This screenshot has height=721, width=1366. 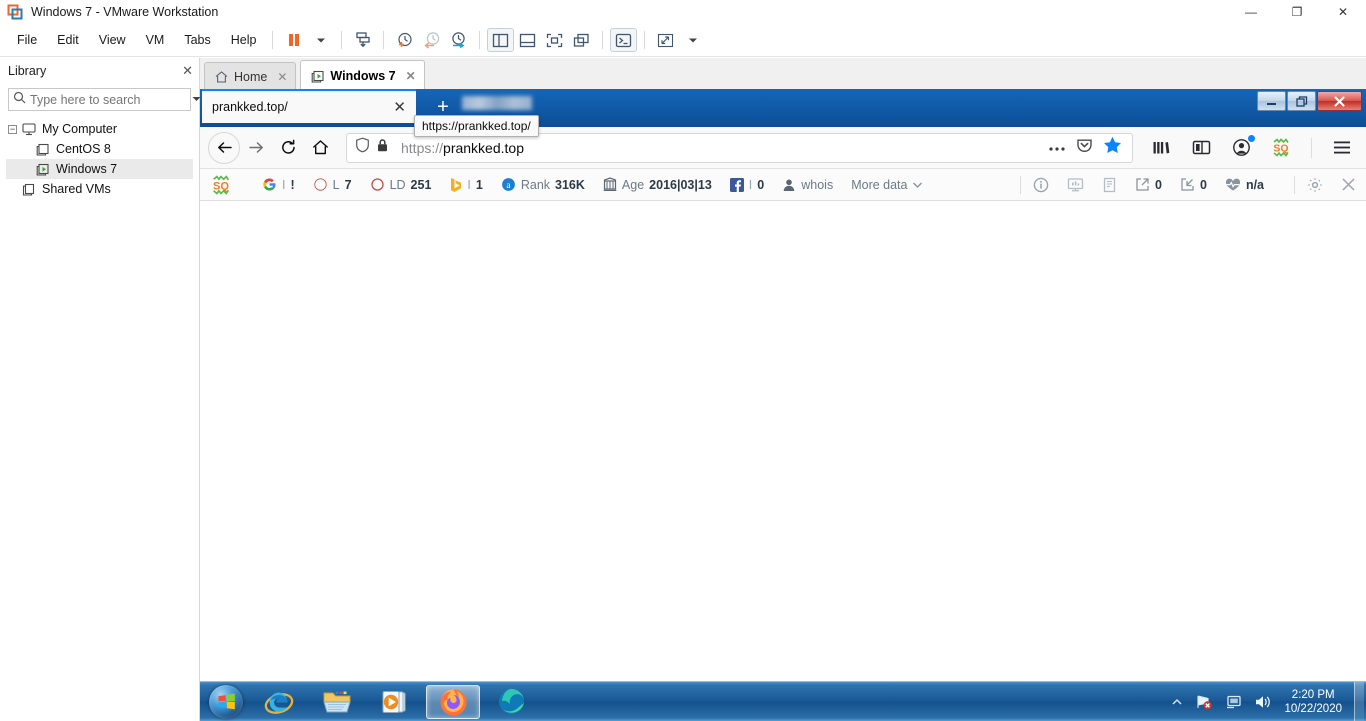 I want to click on google-index-icon, so click(x=320, y=184).